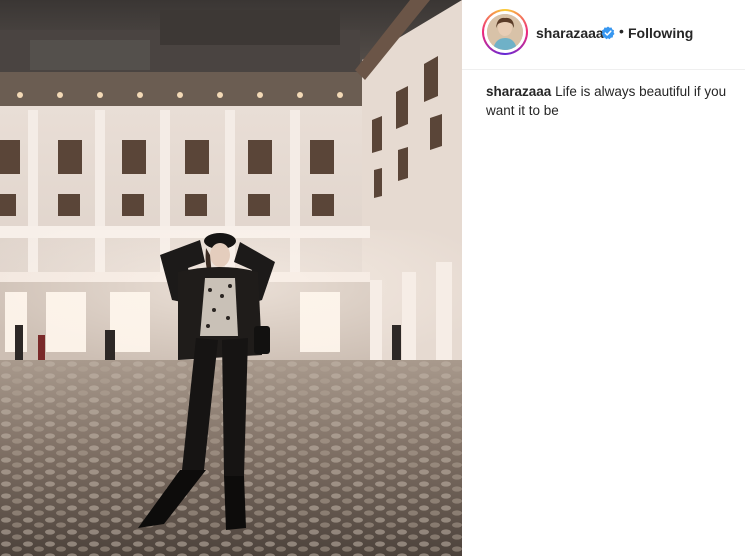  I want to click on avatar-image, so click(505, 32).